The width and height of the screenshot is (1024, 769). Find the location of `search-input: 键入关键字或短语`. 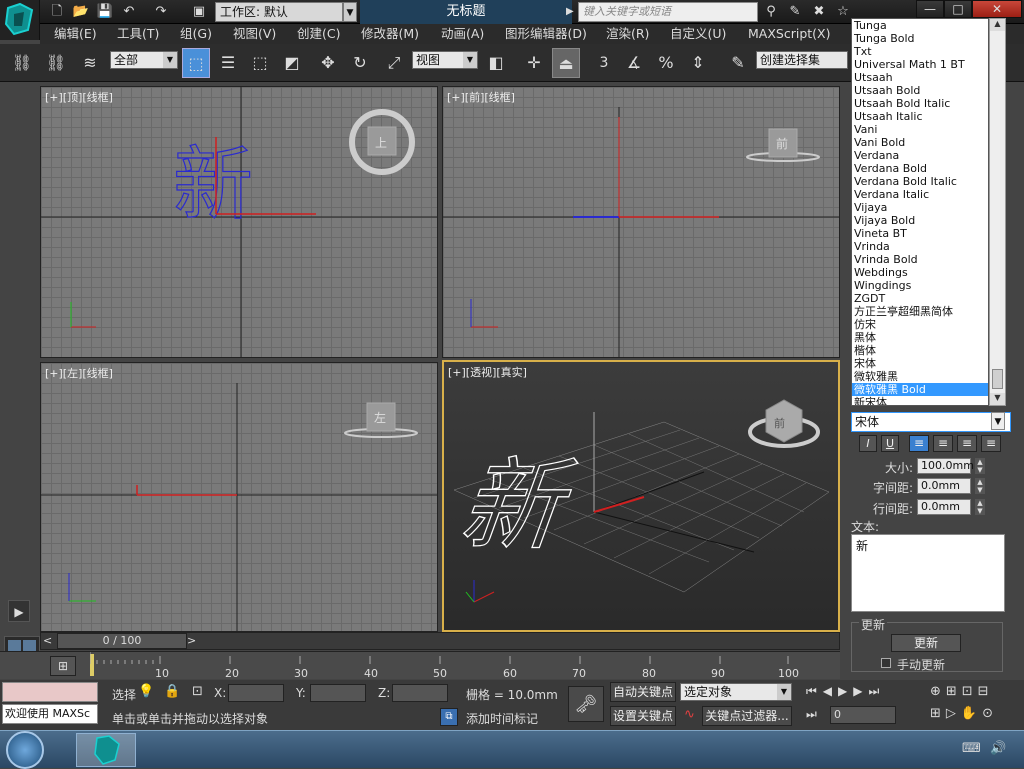

search-input: 键入关键字或短语 is located at coordinates (668, 12).